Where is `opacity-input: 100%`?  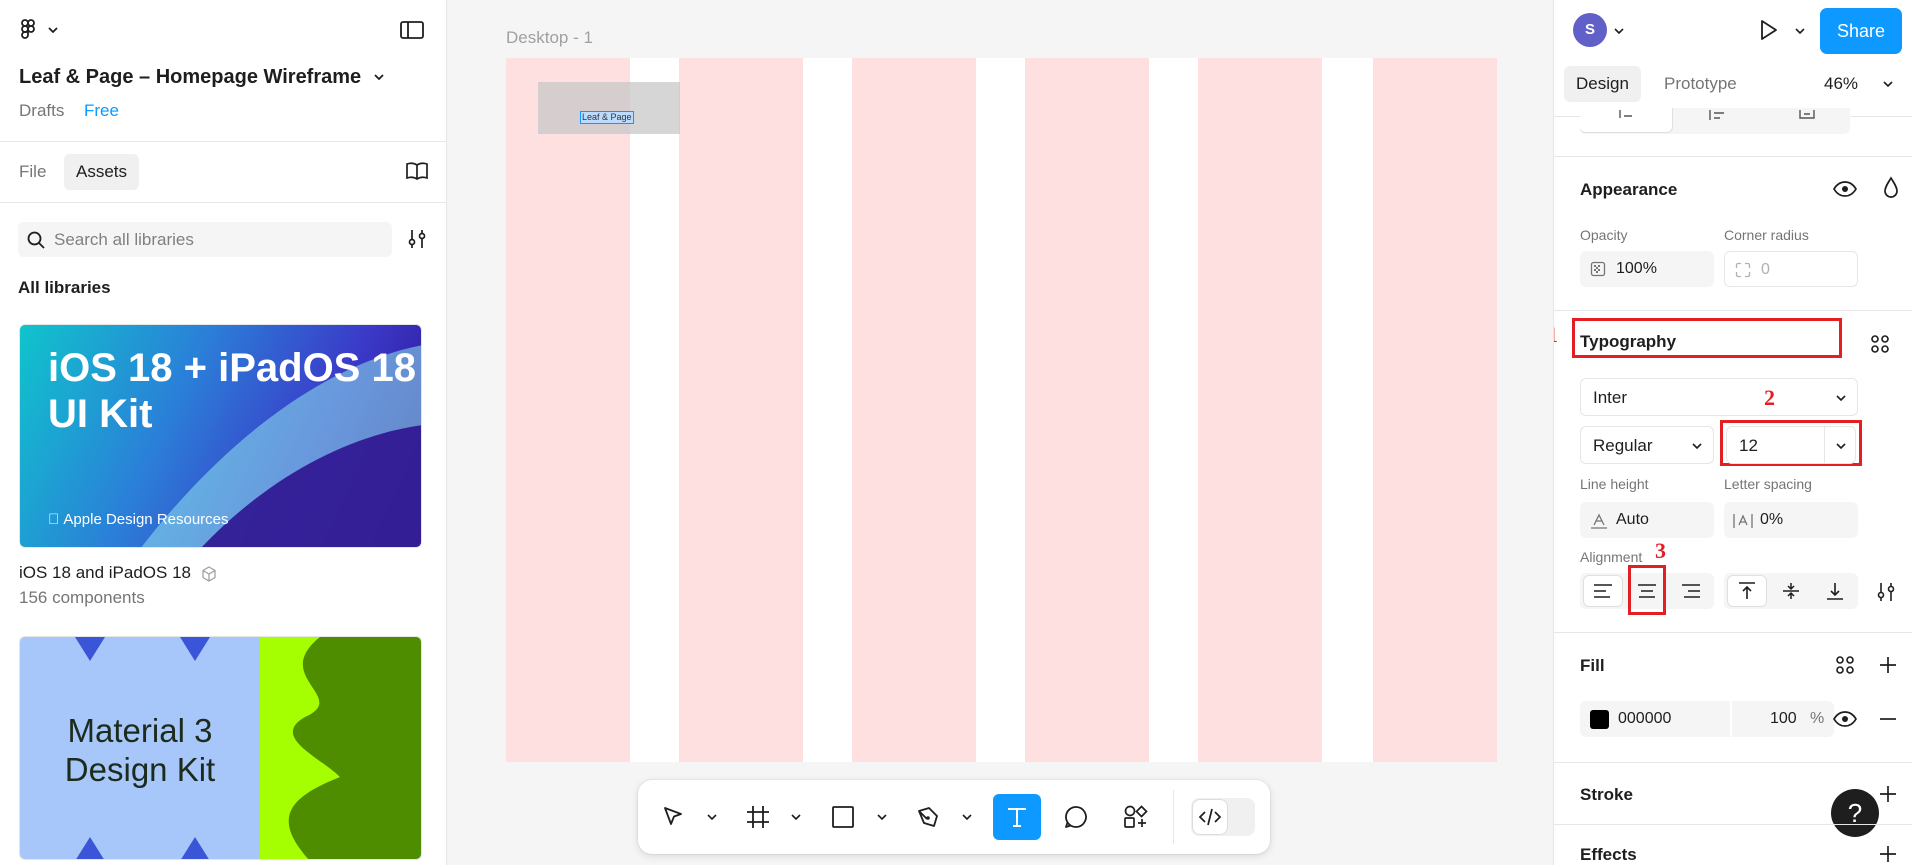 opacity-input: 100% is located at coordinates (1647, 269).